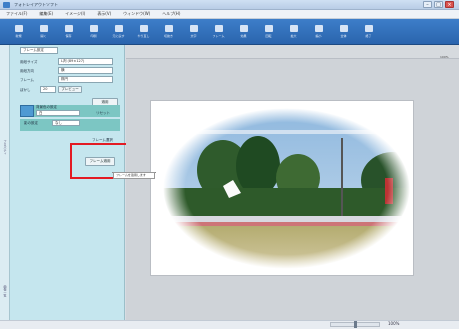 This screenshot has height=329, width=459. What do you see at coordinates (218, 28) in the screenshot?
I see `frame-icon` at bounding box center [218, 28].